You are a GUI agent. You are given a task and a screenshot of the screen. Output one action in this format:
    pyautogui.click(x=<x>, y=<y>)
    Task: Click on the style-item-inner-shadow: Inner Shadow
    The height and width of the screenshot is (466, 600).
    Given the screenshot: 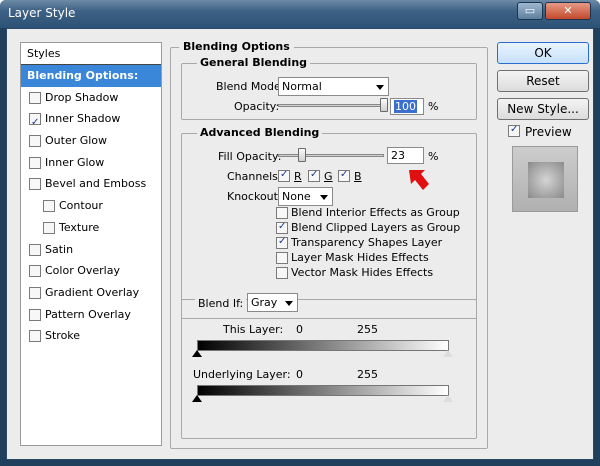 What is the action you would take?
    pyautogui.click(x=91, y=120)
    